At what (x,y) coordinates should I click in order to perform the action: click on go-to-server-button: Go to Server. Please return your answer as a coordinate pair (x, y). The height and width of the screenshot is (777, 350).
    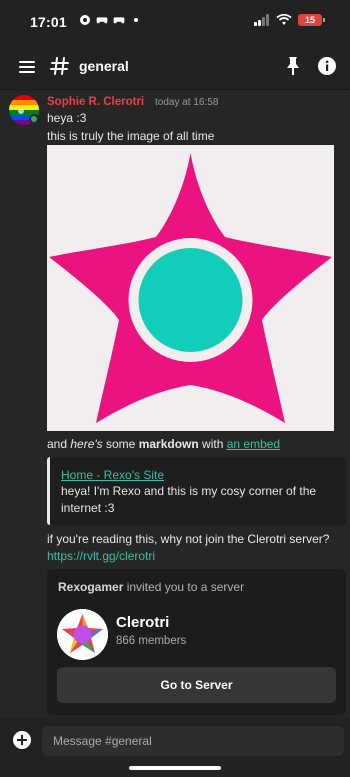
    Looking at the image, I should click on (196, 685).